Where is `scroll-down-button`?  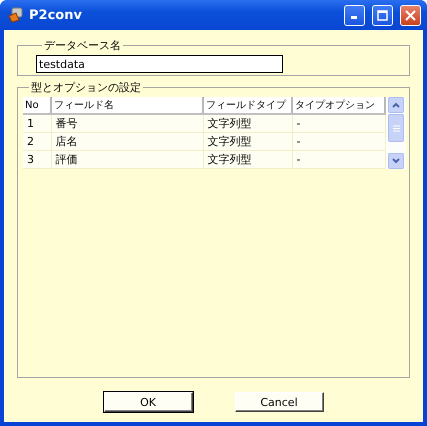
scroll-down-button is located at coordinates (396, 161).